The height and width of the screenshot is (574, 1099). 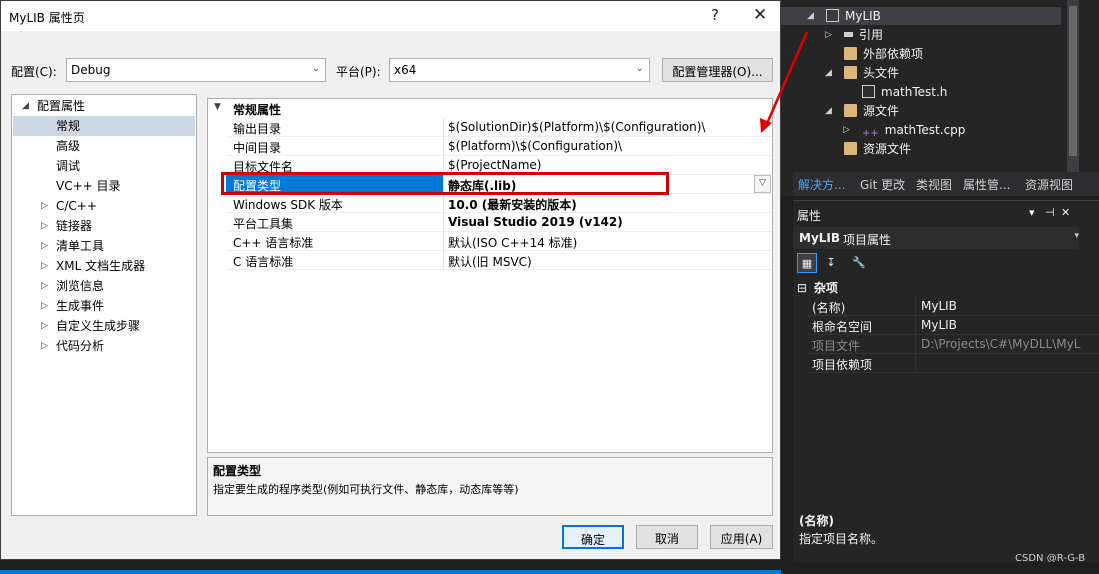 I want to click on configuration-label: 配置(C):, so click(x=34, y=72).